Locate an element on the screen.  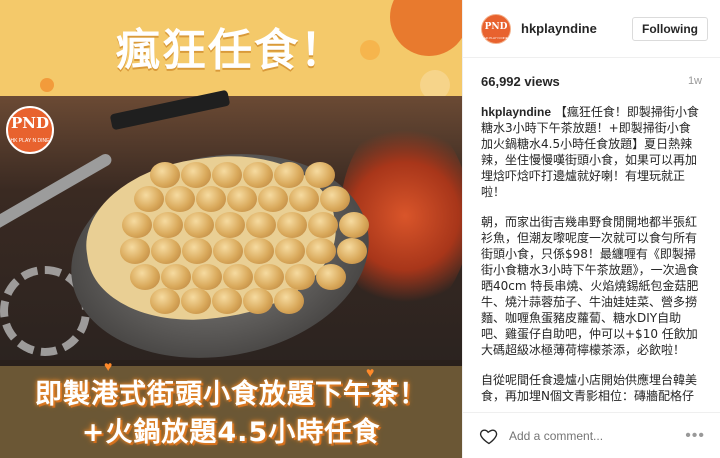
avatar-text: PND is located at coordinates (496, 26).